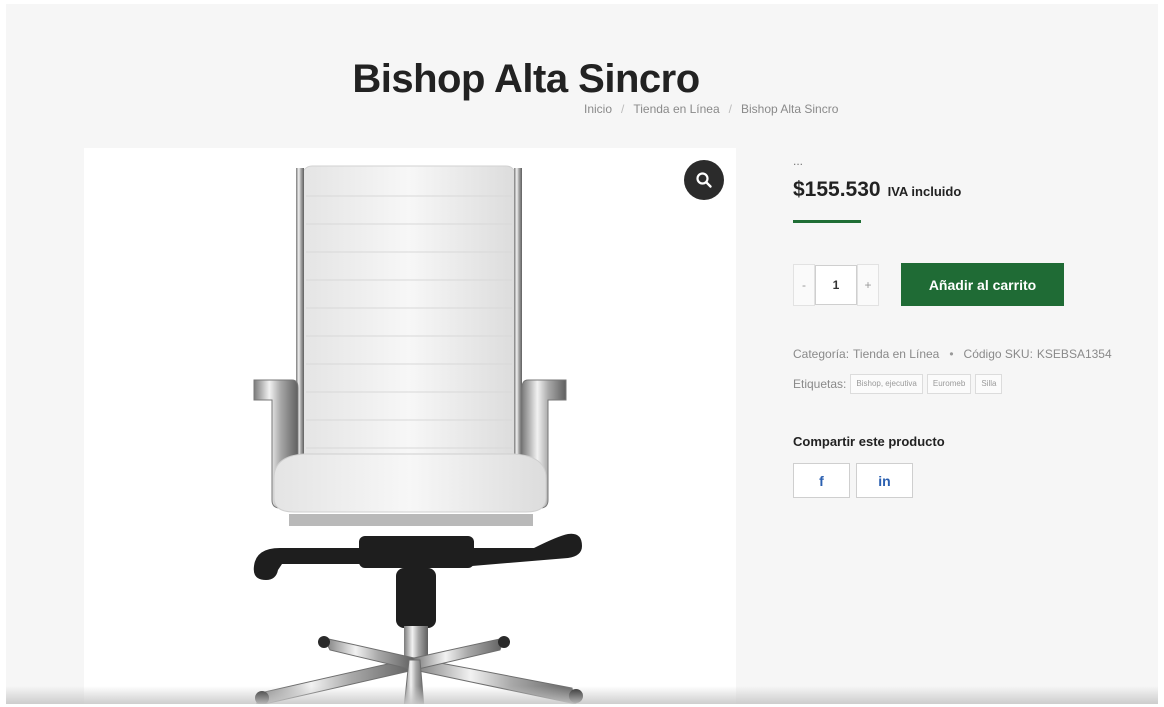  What do you see at coordinates (598, 109) in the screenshot?
I see `breadcrumb-home-link: Inicio` at bounding box center [598, 109].